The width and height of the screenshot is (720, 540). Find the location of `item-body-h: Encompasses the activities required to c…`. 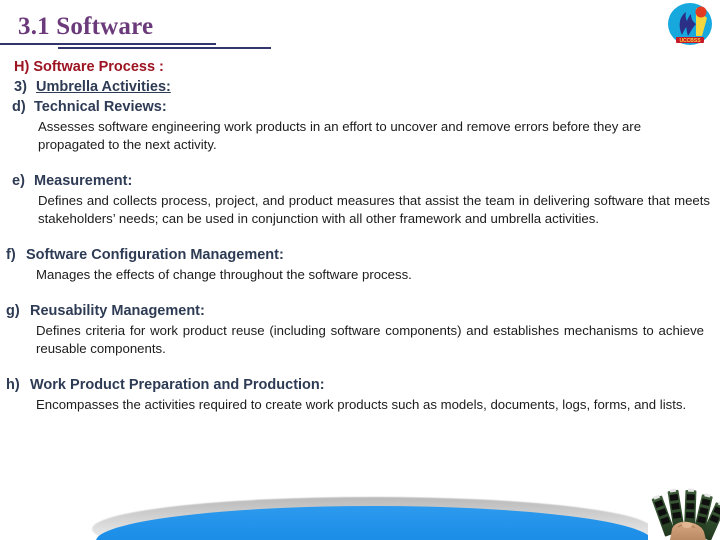

item-body-h: Encompasses the activities required to c… is located at coordinates (361, 404).